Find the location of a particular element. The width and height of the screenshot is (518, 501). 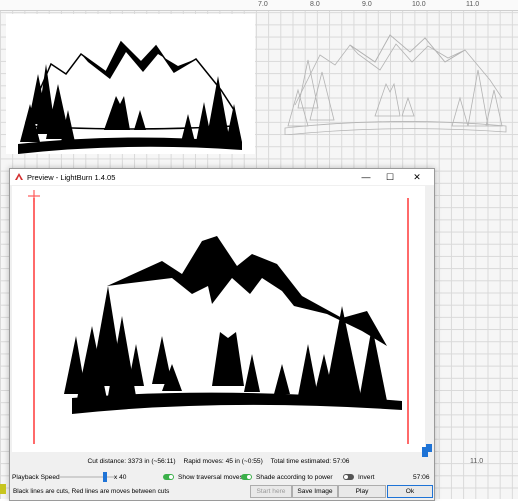

workspace-corner-marker is located at coordinates (3, 489).